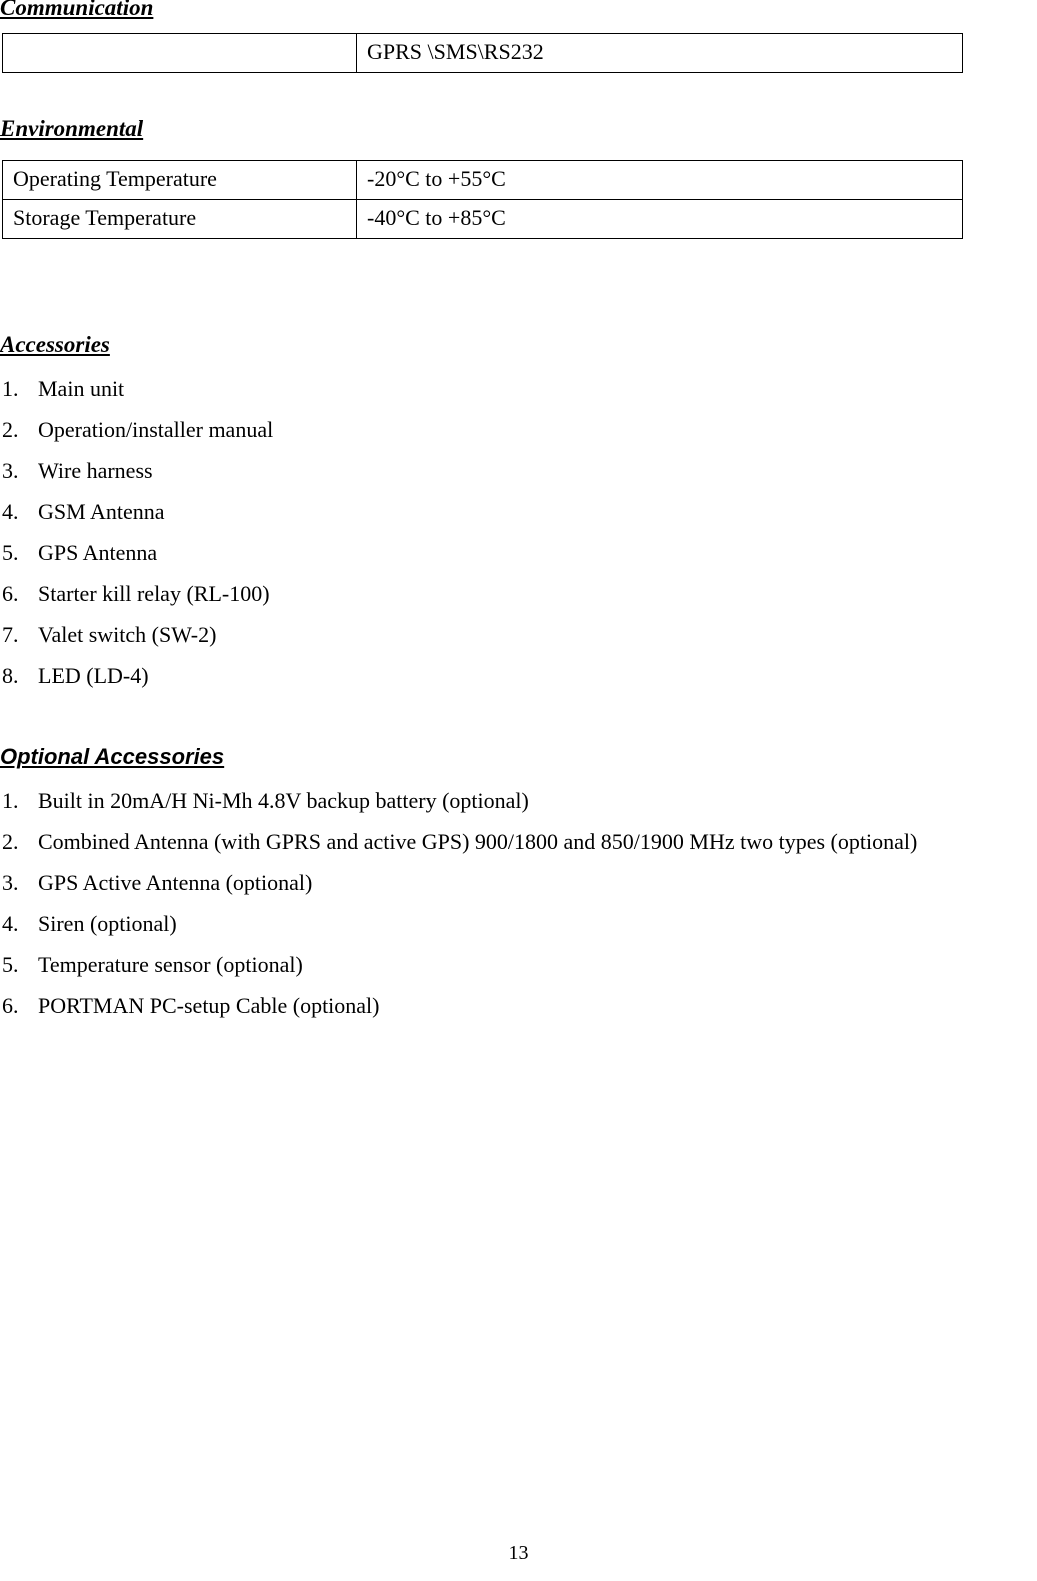  What do you see at coordinates (10, 675) in the screenshot?
I see `list-item-number: 8.` at bounding box center [10, 675].